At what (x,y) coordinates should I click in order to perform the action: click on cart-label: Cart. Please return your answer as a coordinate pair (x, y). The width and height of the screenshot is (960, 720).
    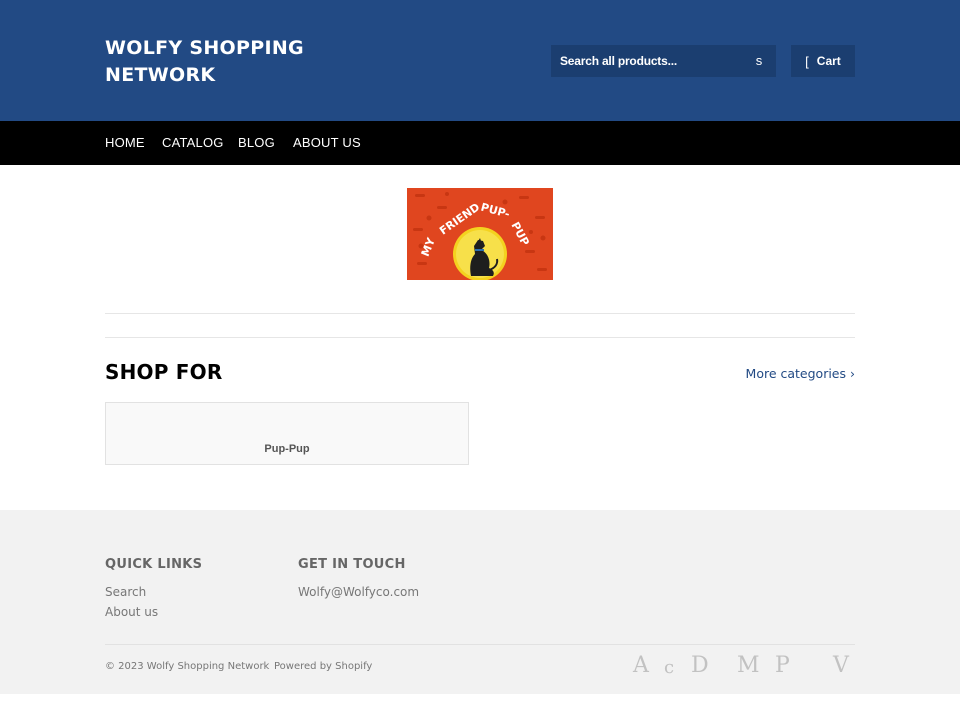
    Looking at the image, I should click on (828, 61).